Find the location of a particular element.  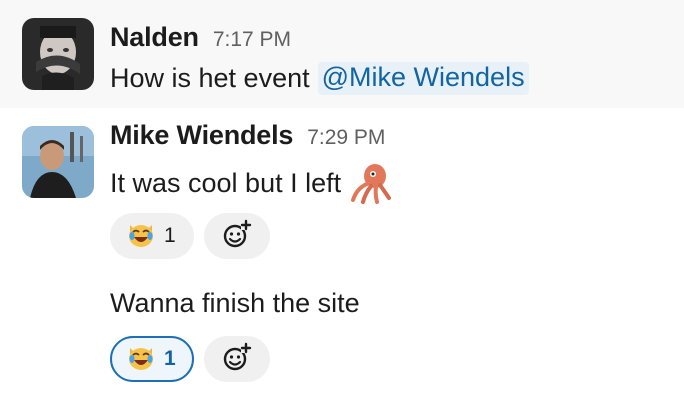

reaction-pill: 1 is located at coordinates (152, 236).